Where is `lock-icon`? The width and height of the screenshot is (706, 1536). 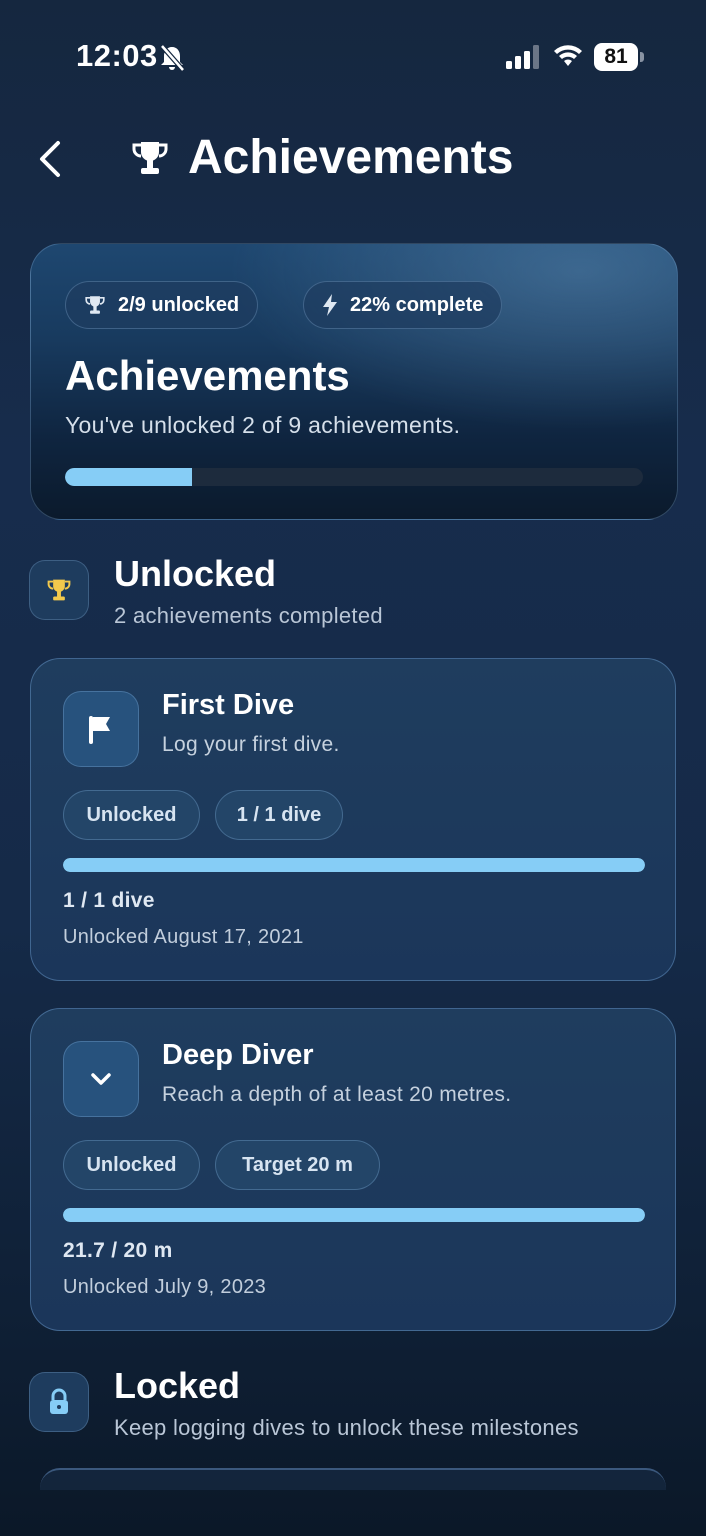 lock-icon is located at coordinates (59, 1401).